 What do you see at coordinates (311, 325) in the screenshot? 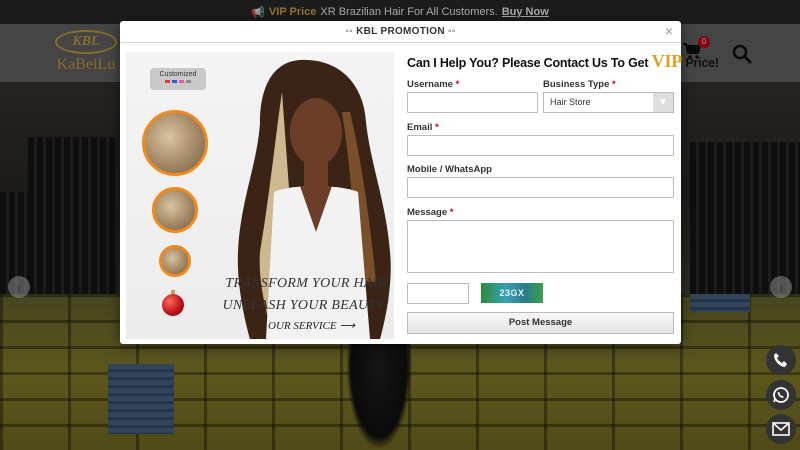
I see `our-service-link: OUR SERVICE ⟶` at bounding box center [311, 325].